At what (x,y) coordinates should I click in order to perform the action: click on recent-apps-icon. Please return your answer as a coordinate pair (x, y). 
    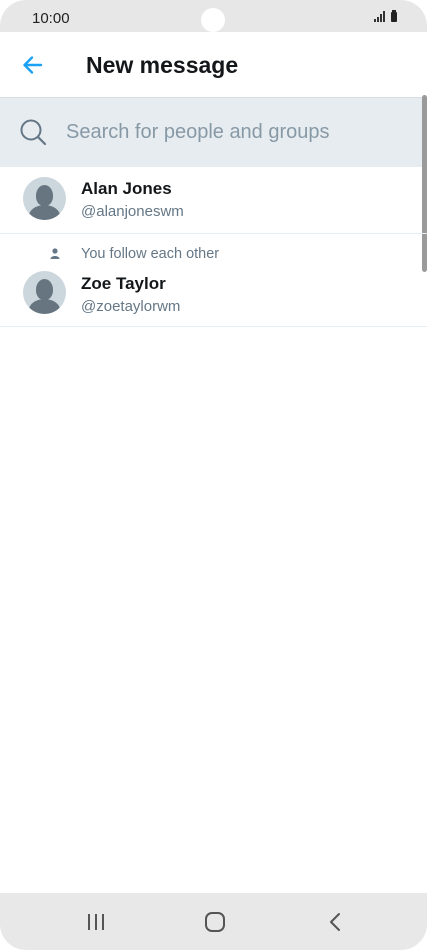
    Looking at the image, I should click on (96, 922).